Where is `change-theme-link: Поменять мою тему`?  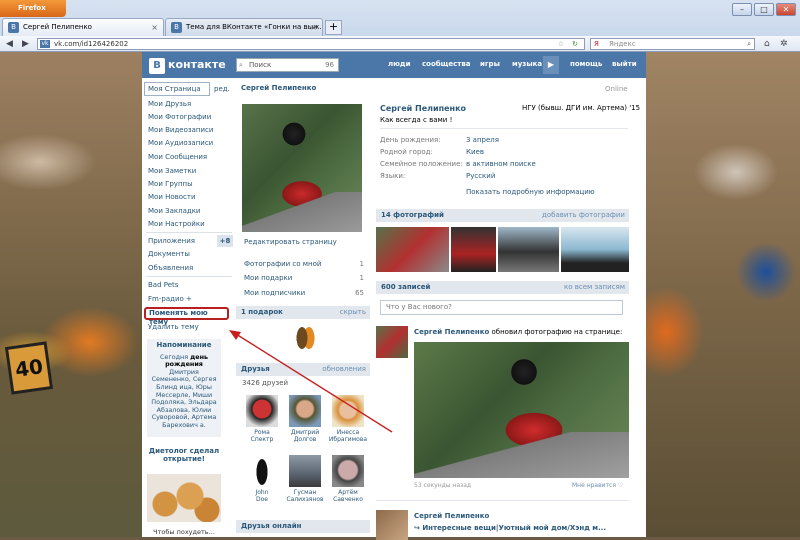
change-theme-link: Поменять мою тему is located at coordinates (186, 316).